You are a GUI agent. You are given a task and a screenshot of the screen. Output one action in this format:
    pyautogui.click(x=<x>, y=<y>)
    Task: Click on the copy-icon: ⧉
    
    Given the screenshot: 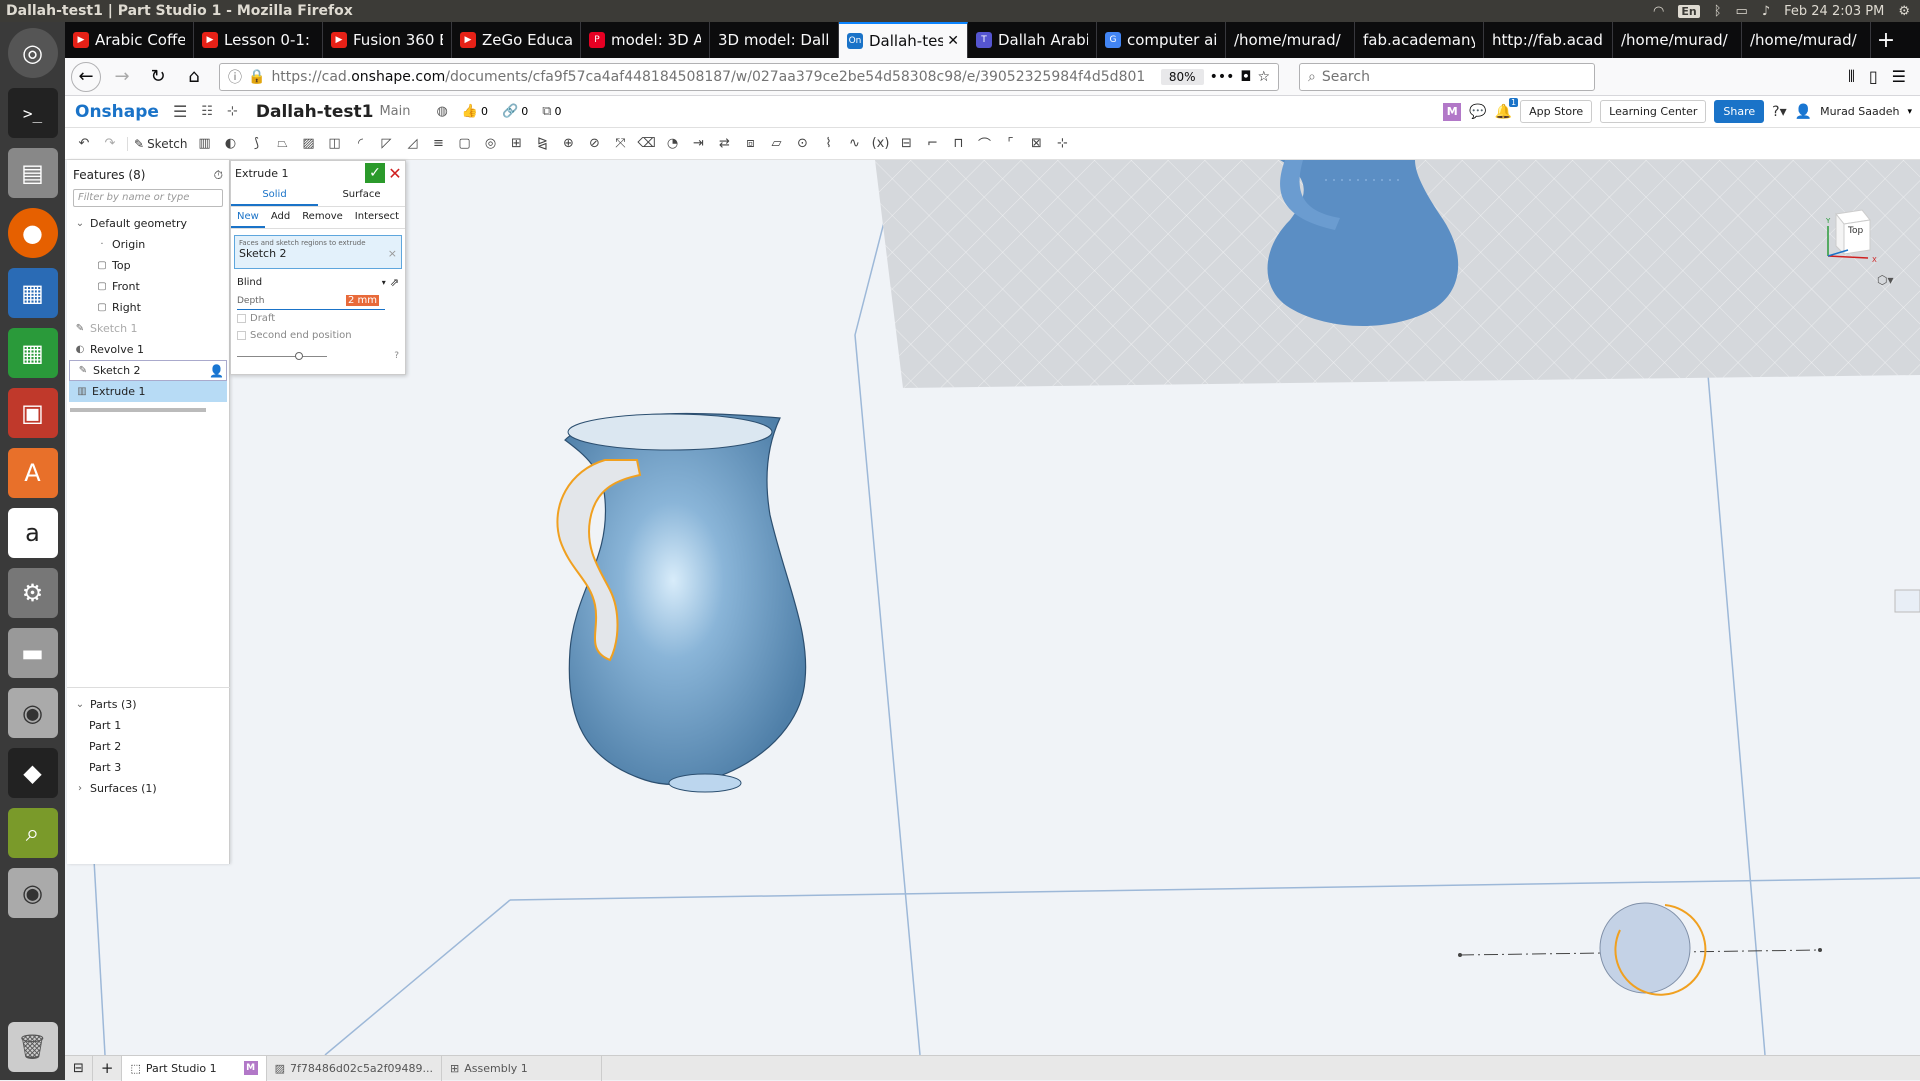 What is the action you would take?
    pyautogui.click(x=546, y=111)
    